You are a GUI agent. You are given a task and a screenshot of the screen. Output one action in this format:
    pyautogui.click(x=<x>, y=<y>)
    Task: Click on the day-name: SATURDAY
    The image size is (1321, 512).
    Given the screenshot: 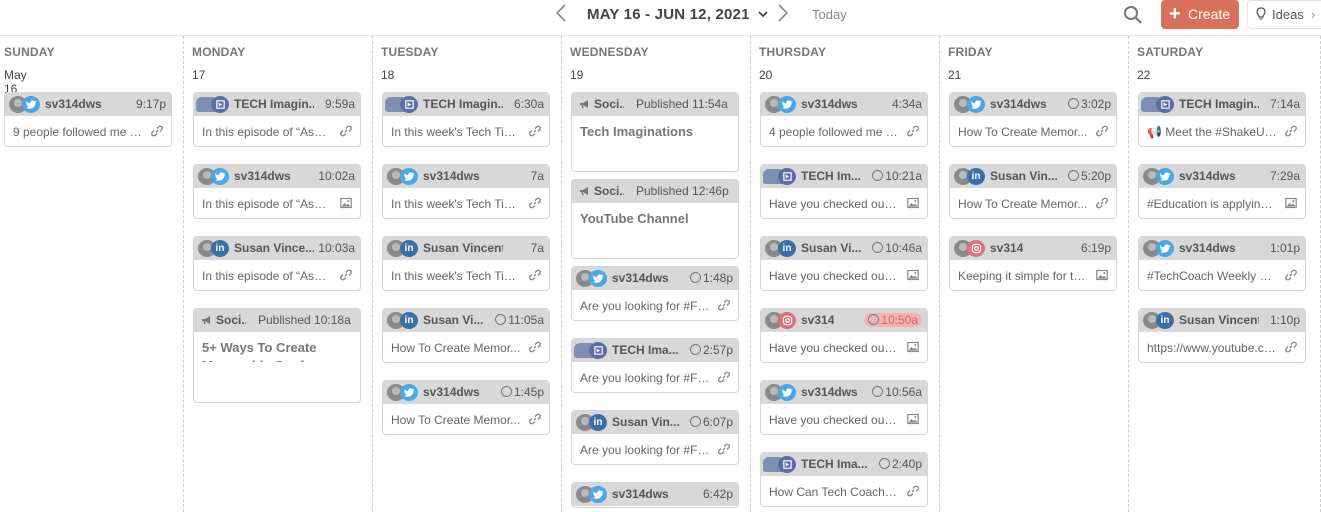 What is the action you would take?
    pyautogui.click(x=1170, y=52)
    